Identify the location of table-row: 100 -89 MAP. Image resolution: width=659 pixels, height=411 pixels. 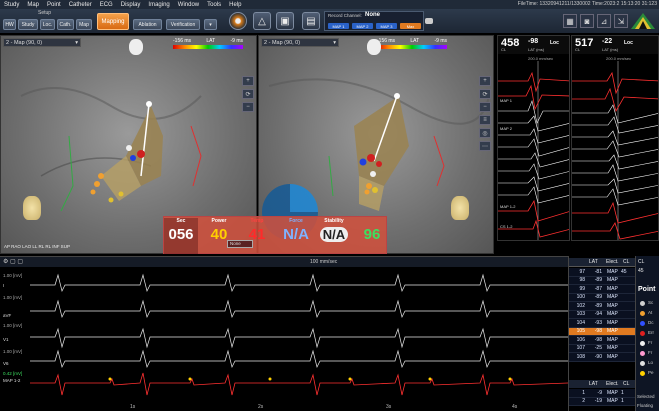
(602, 297).